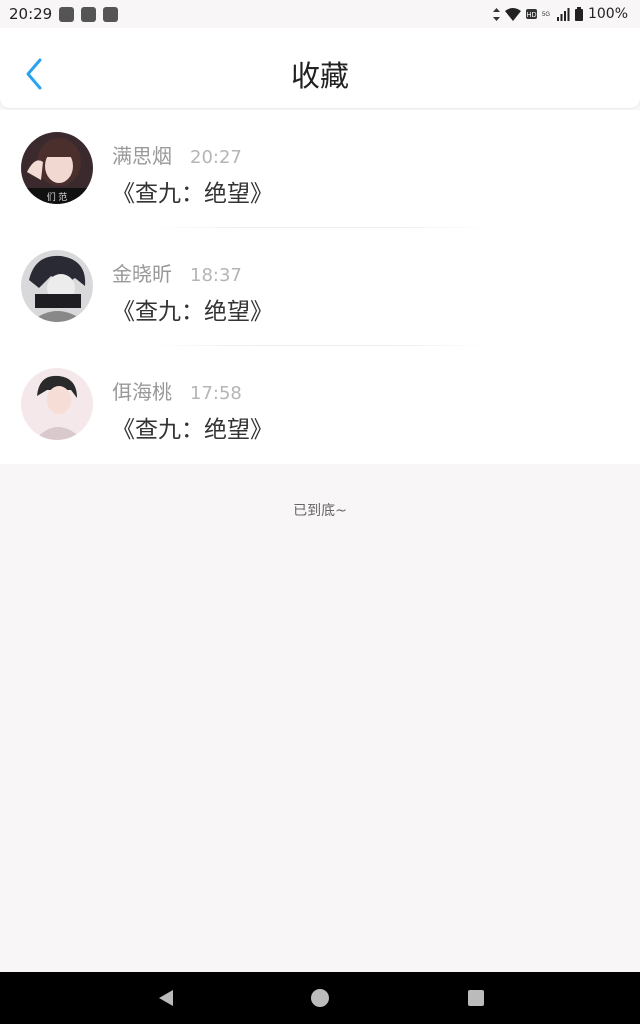 The image size is (640, 1024). Describe the element at coordinates (320, 169) in the screenshot. I see `favorite-item: 们 范 满思烟 20:27 《查九：绝望》` at that location.